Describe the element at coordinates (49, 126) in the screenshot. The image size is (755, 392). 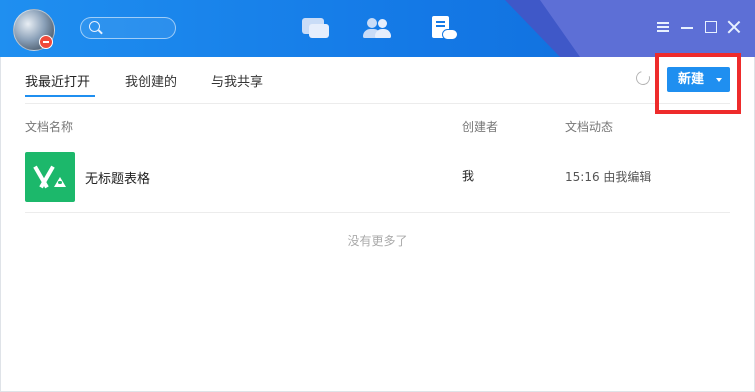
I see `column-header-name: 文档名称` at that location.